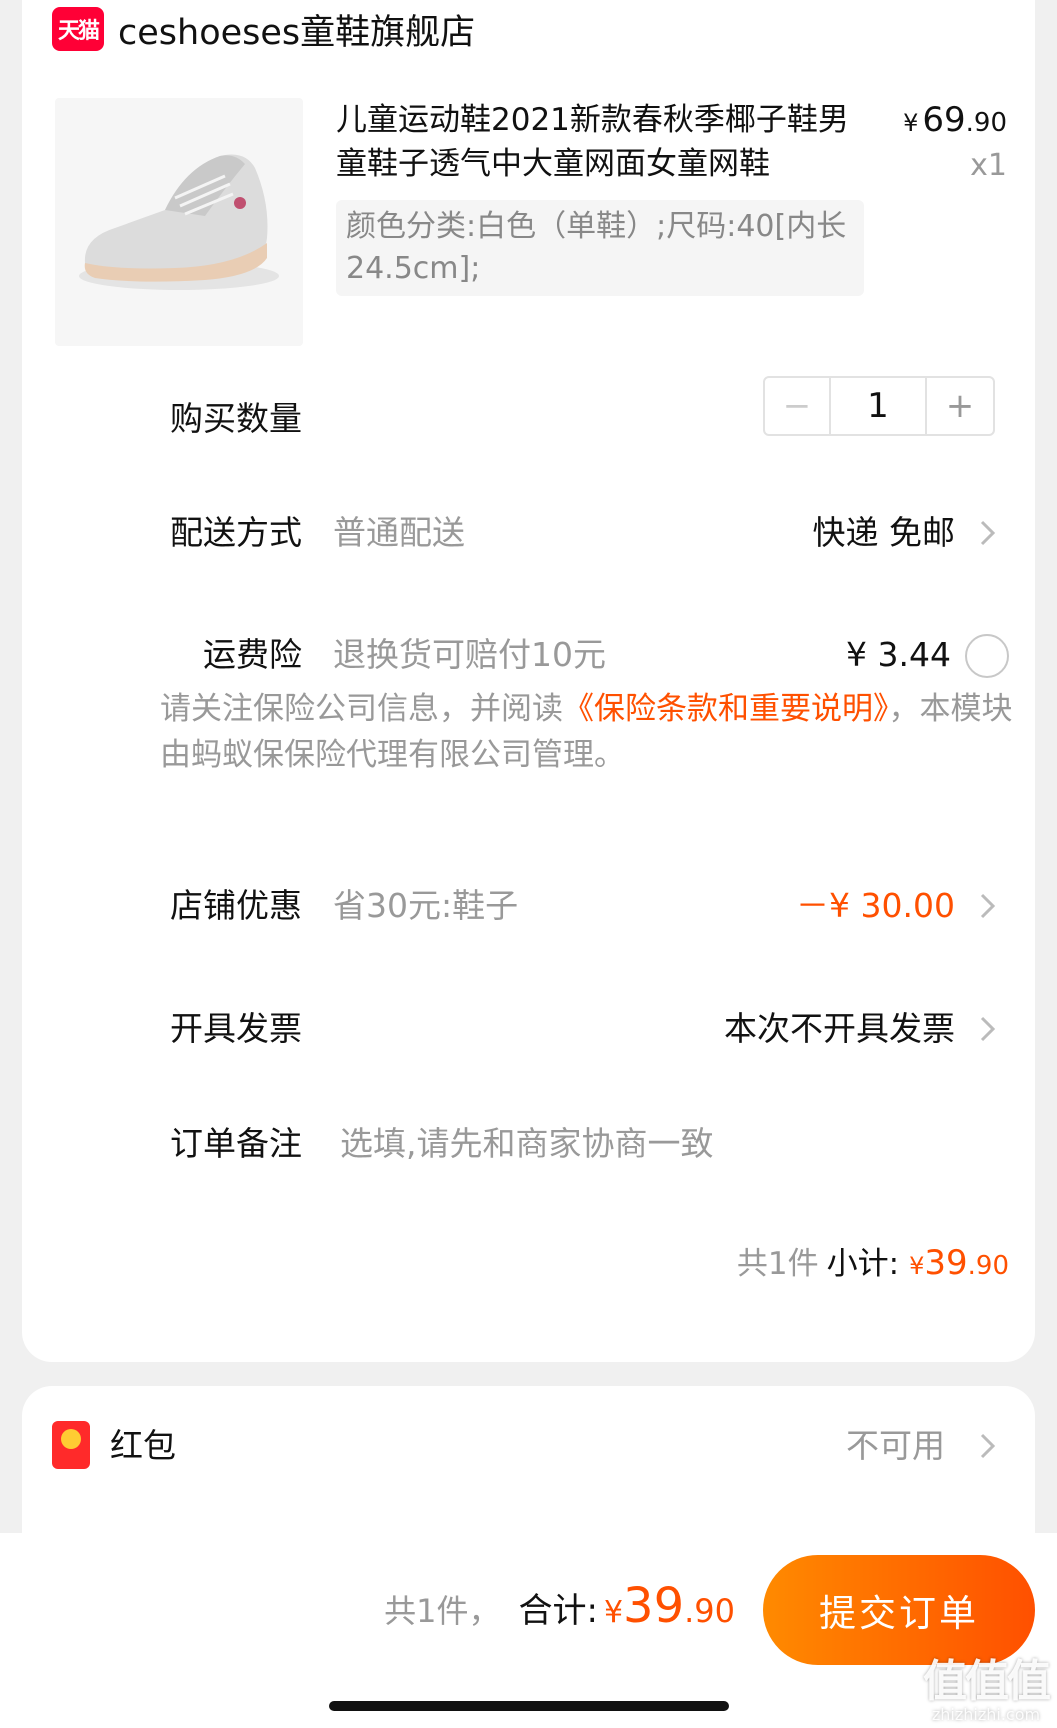 The image size is (1057, 1728). Describe the element at coordinates (361, 709) in the screenshot. I see `insurance-note-prefix: 请关注保险公司信息，并阅读` at that location.